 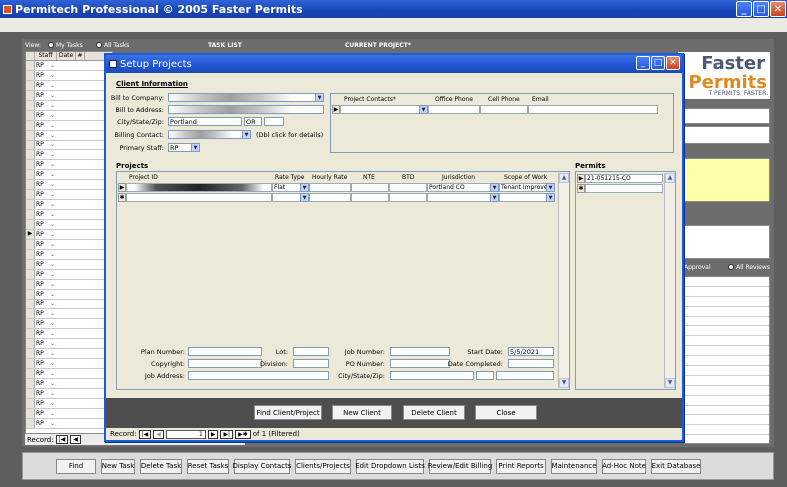 I want to click on edit-dropdown-lists-button: Edit Dropdown Lists, so click(x=390, y=466).